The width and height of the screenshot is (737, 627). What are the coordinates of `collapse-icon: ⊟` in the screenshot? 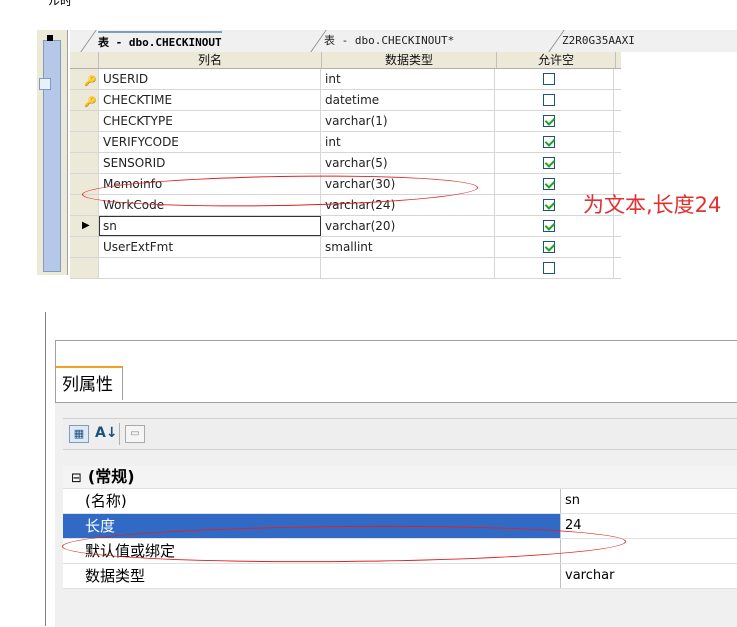 It's located at (76, 478).